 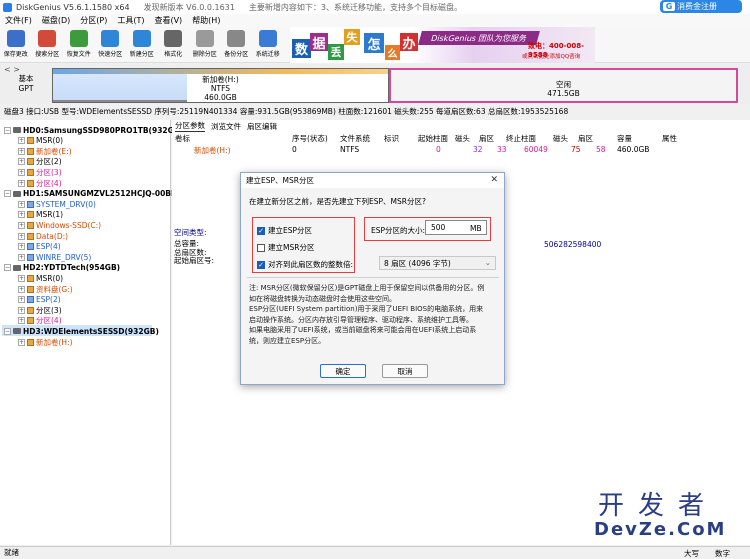 What do you see at coordinates (310, 138) in the screenshot?
I see `column-header: 序号(状态)` at bounding box center [310, 138].